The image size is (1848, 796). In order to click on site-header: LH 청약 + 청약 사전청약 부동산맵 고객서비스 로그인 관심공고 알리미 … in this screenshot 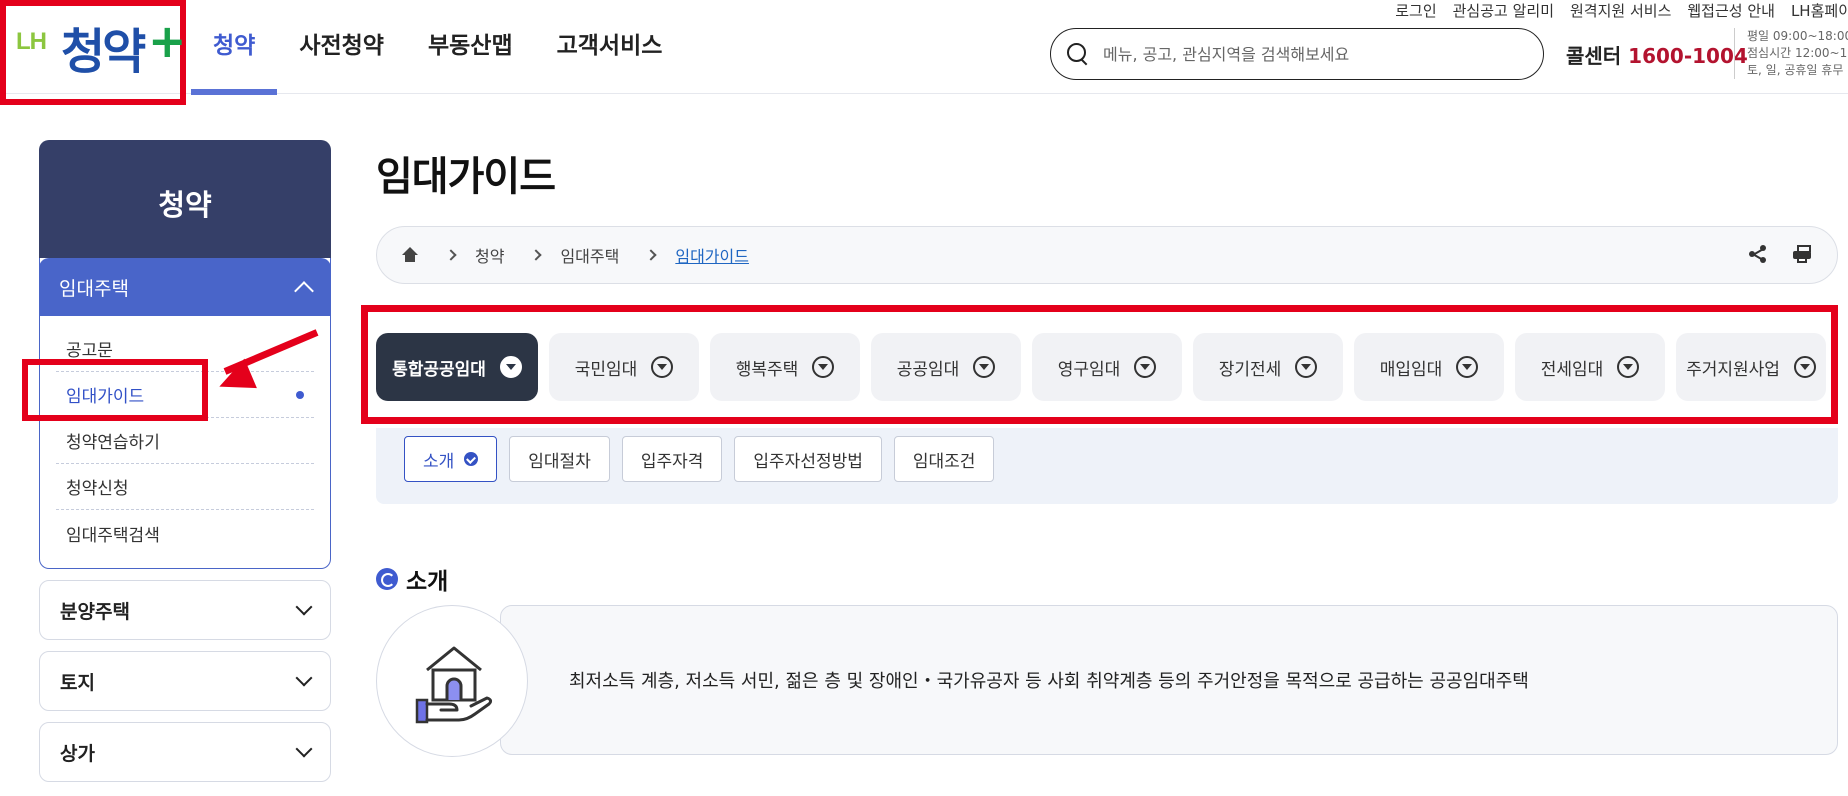, I will do `click(924, 52)`.